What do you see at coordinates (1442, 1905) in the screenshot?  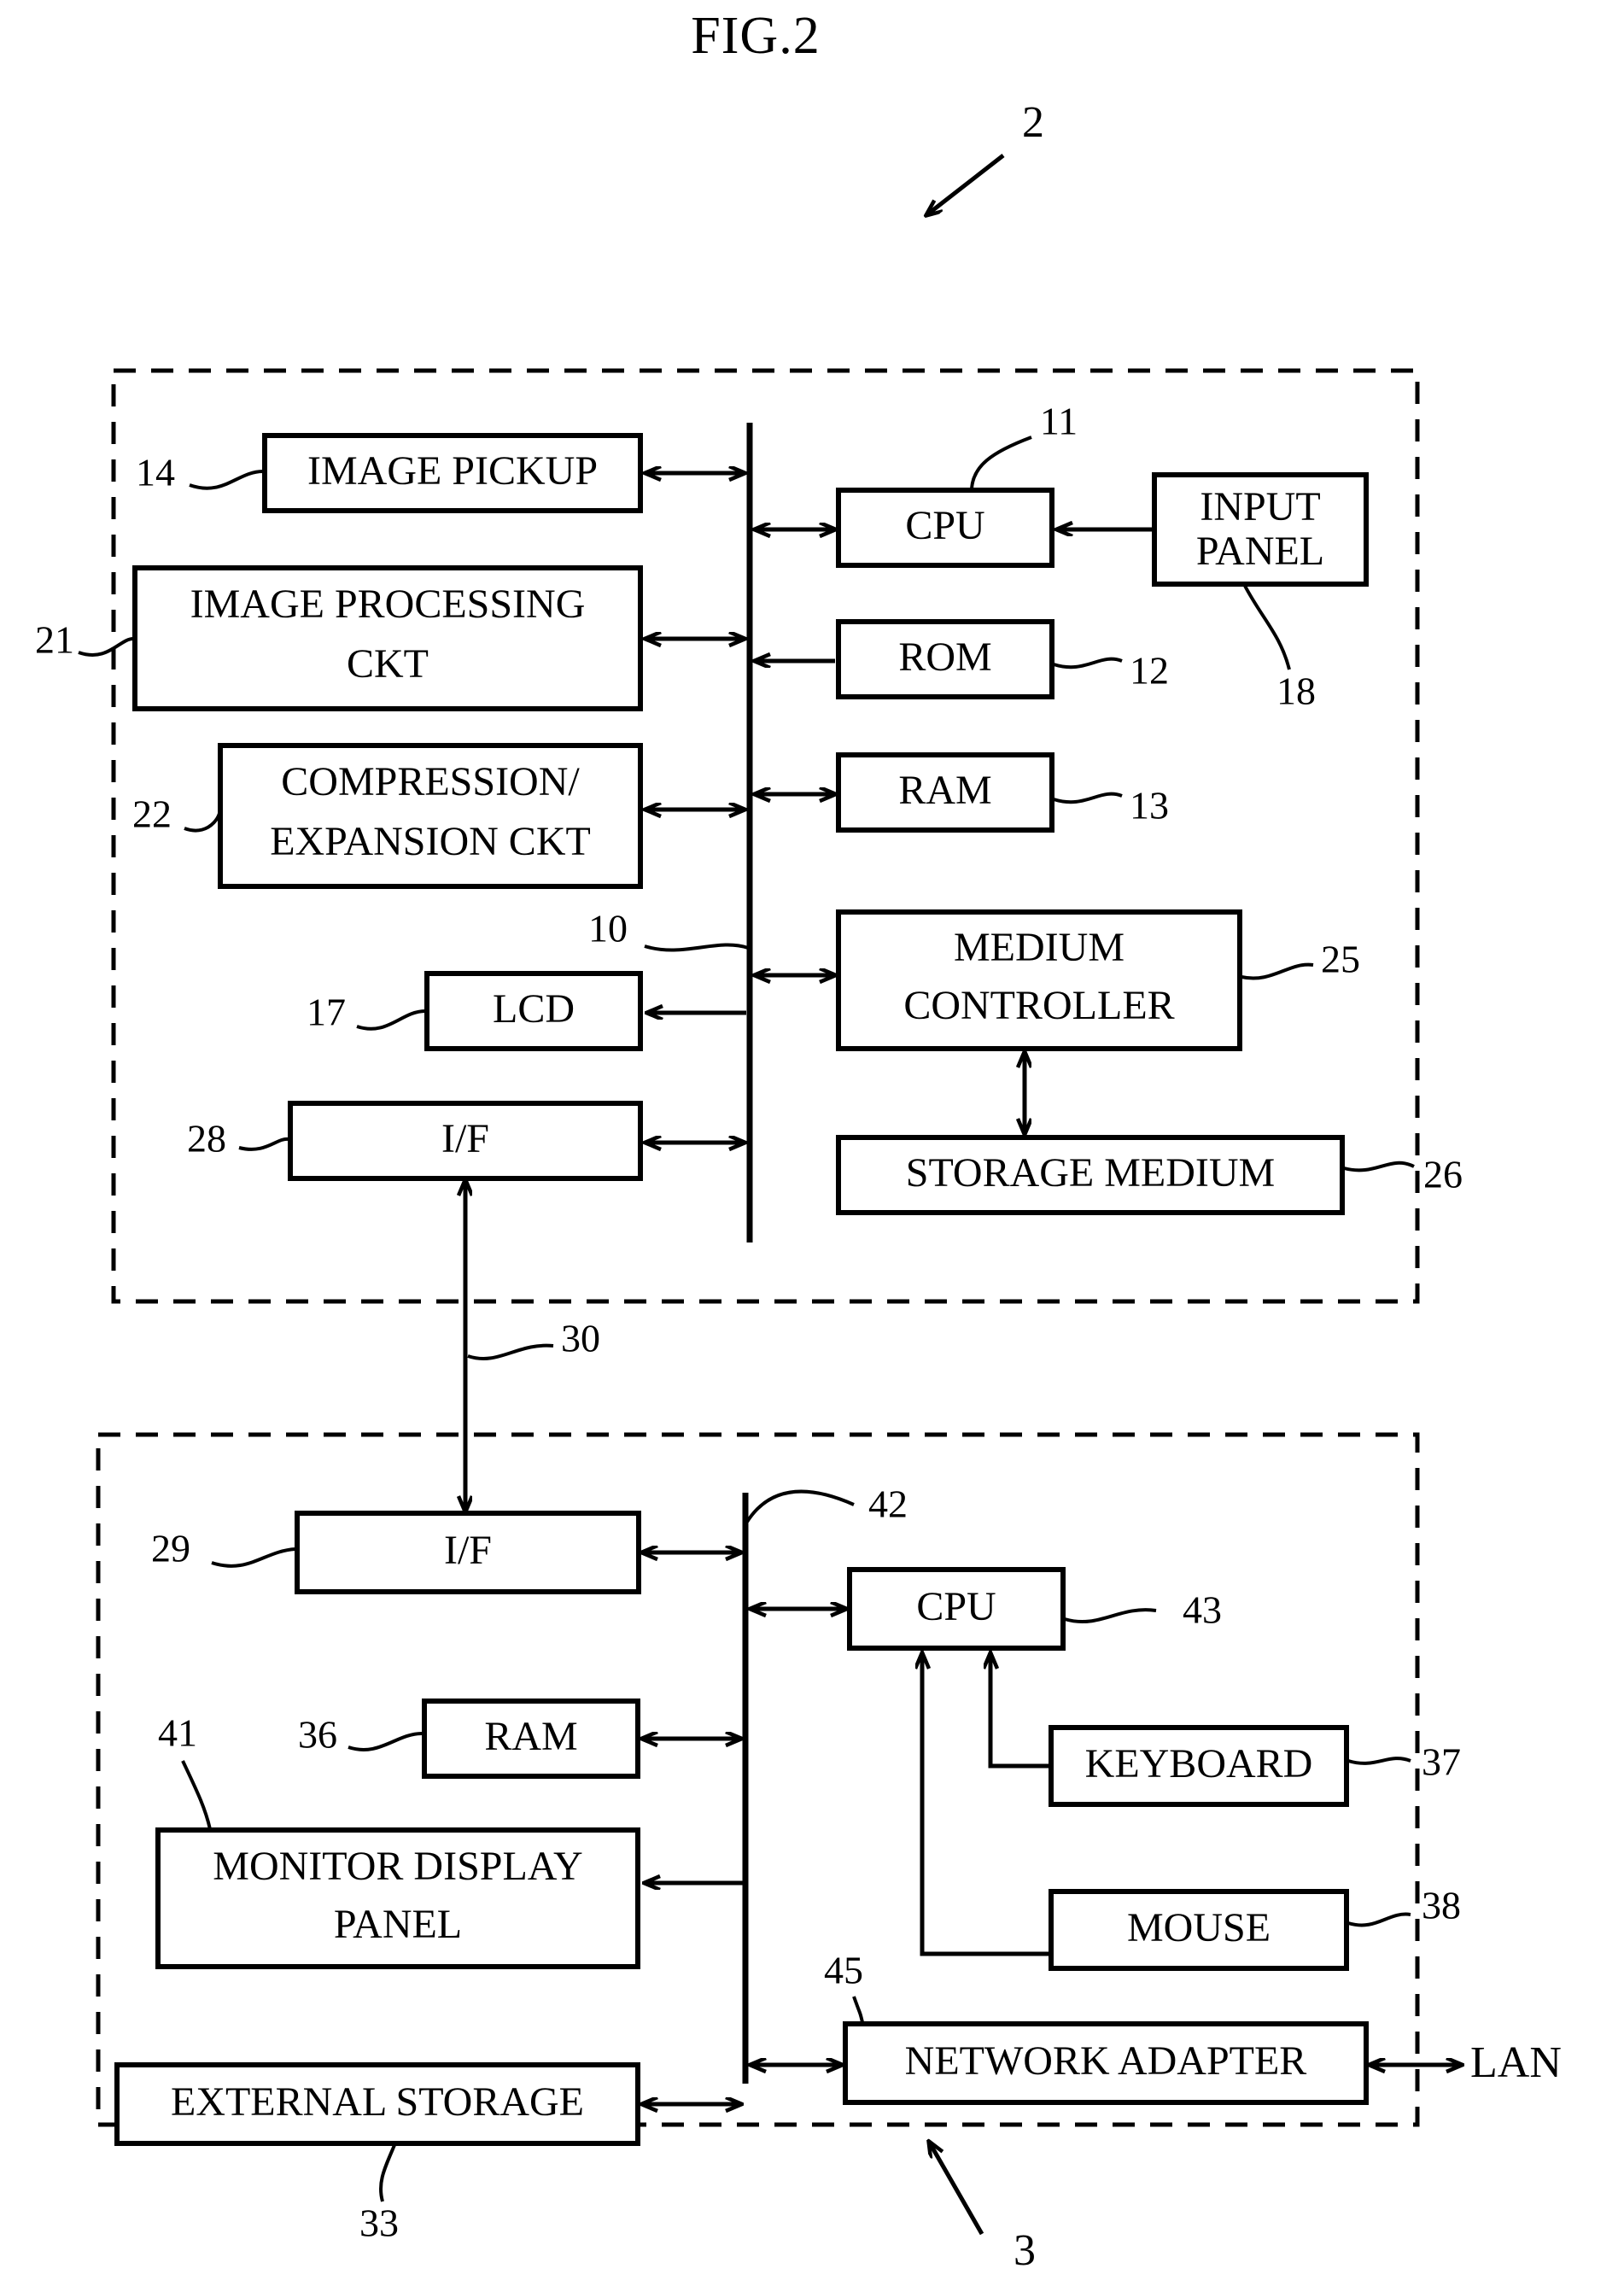 I see `ref-label-38: 38` at bounding box center [1442, 1905].